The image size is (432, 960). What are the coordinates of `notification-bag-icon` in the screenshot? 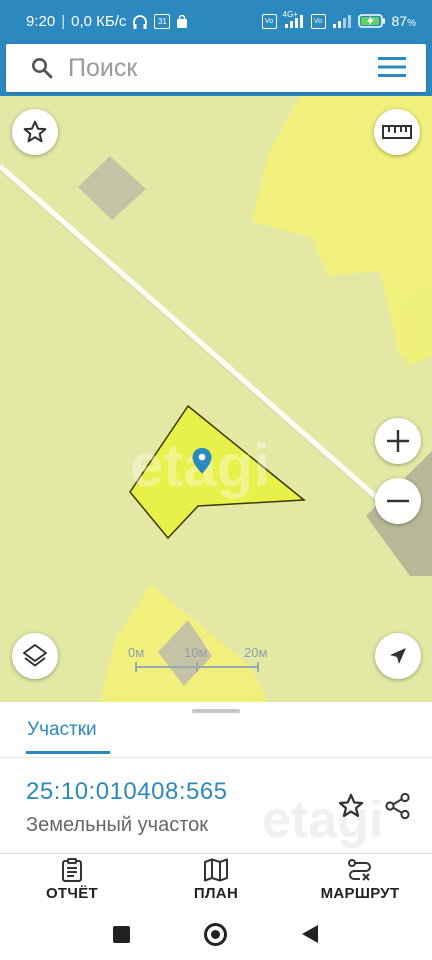 It's located at (182, 21).